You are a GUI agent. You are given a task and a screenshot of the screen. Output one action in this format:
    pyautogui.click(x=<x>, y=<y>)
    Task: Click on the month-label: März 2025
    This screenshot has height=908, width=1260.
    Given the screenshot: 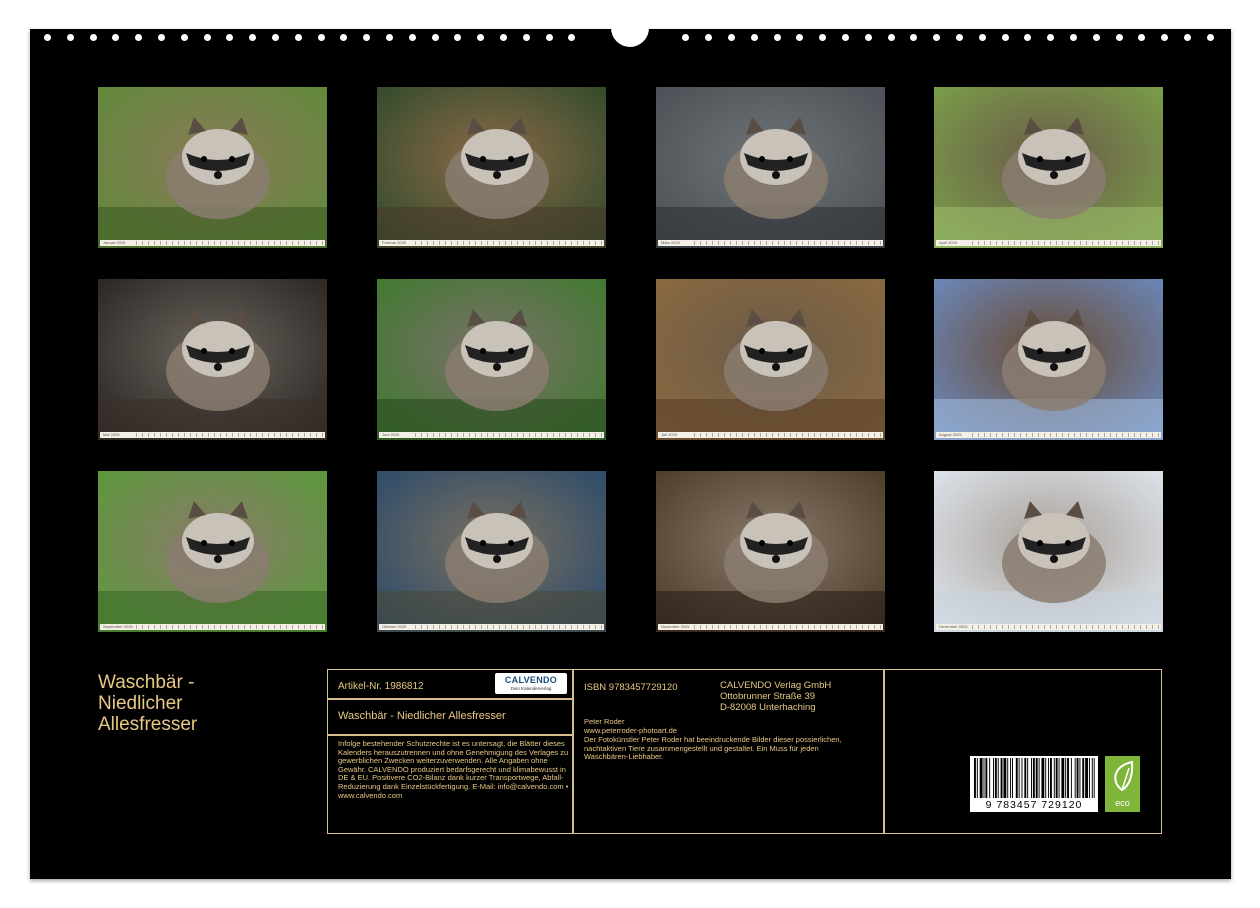 What is the action you would take?
    pyautogui.click(x=670, y=242)
    